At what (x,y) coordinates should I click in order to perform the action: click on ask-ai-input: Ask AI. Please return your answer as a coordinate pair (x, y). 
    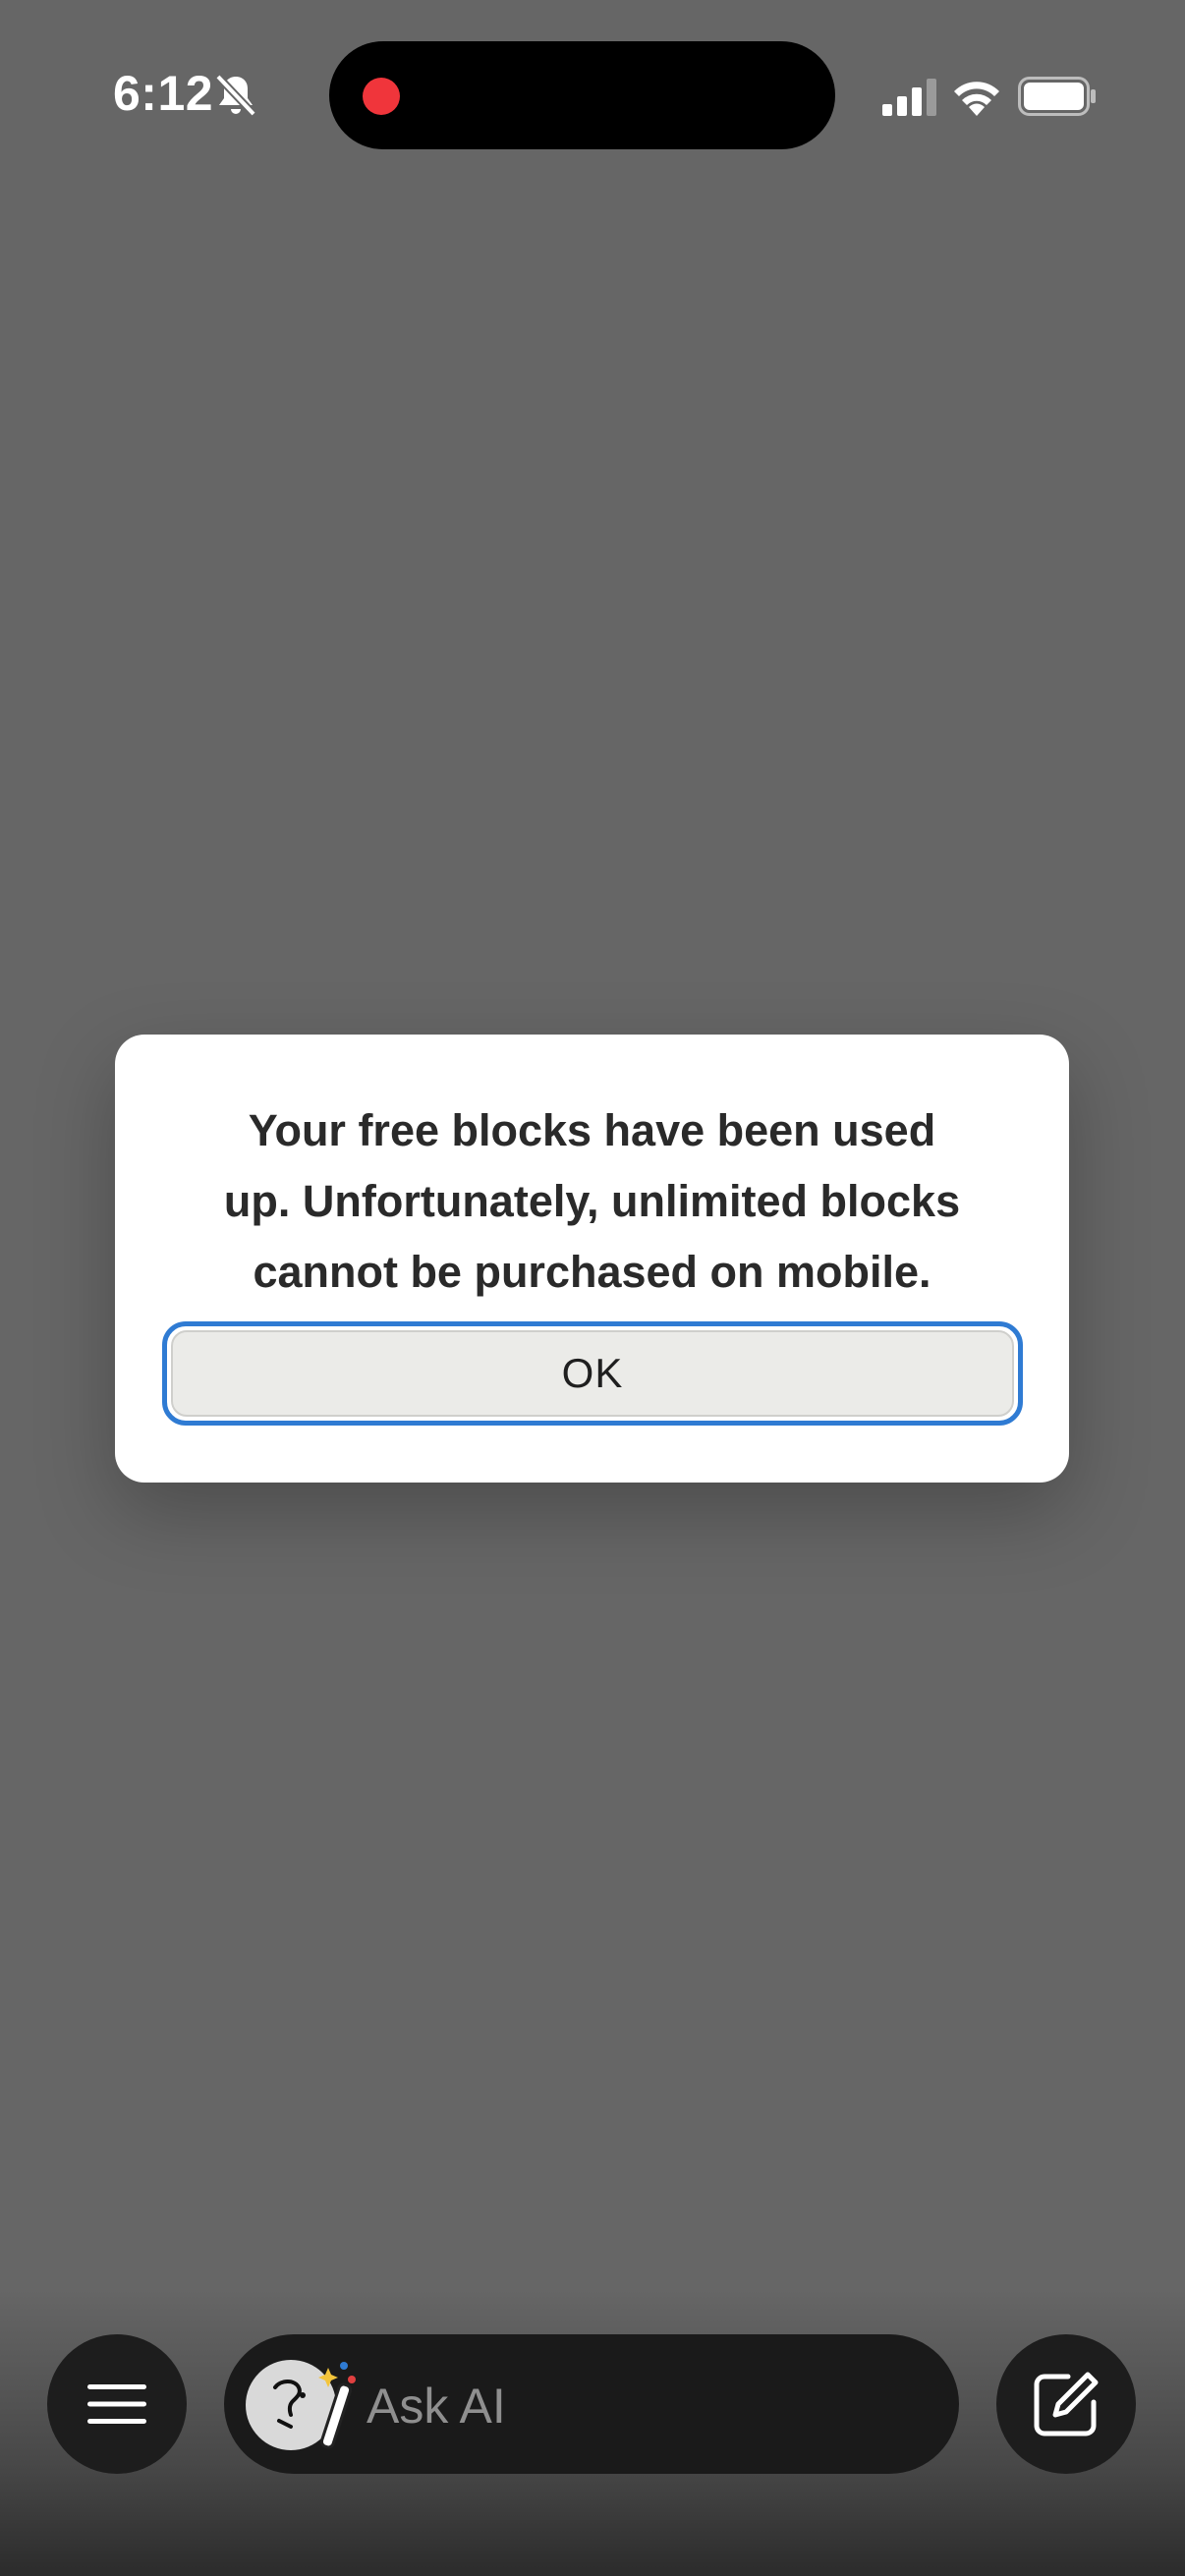
    Looking at the image, I should click on (592, 2404).